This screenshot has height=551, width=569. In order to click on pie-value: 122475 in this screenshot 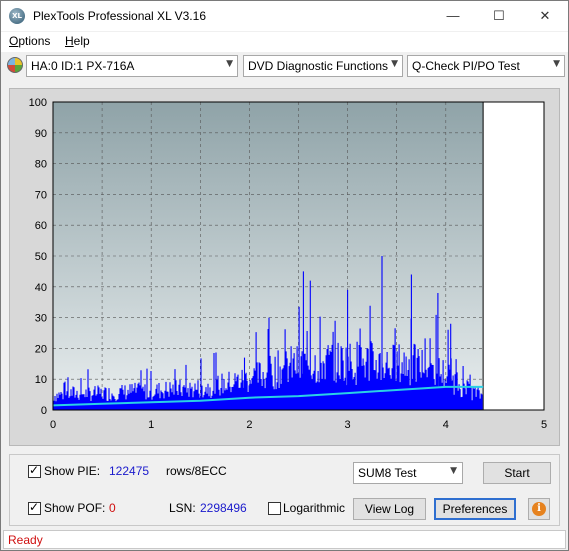, I will do `click(129, 471)`.